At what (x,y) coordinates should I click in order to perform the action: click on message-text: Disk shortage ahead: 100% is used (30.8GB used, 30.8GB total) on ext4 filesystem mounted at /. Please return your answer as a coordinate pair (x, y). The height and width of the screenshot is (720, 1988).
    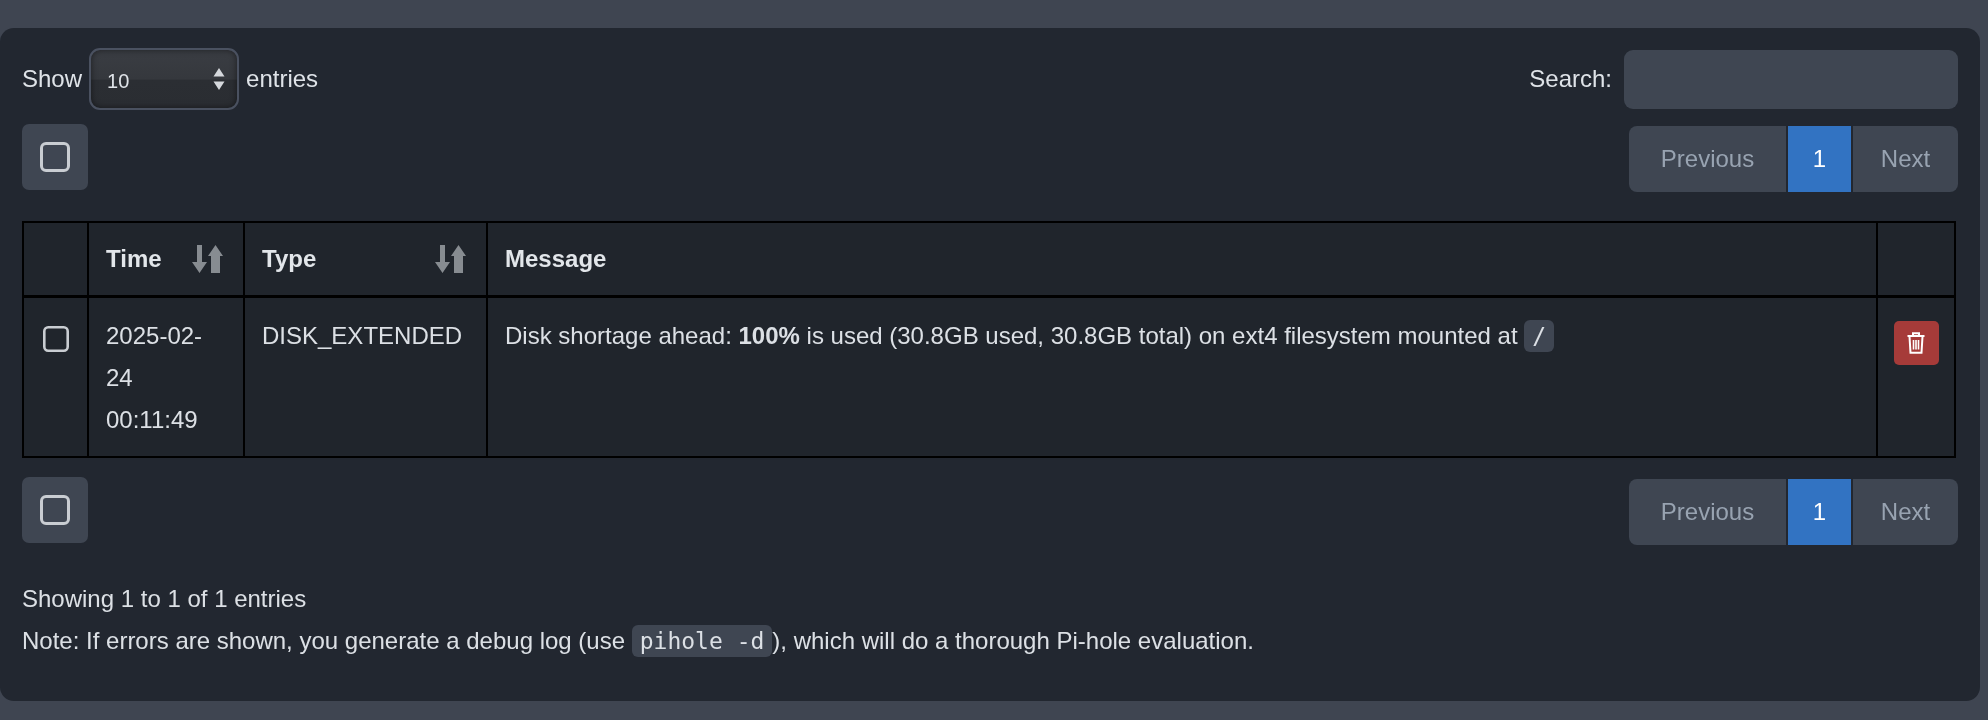
    Looking at the image, I should click on (1030, 335).